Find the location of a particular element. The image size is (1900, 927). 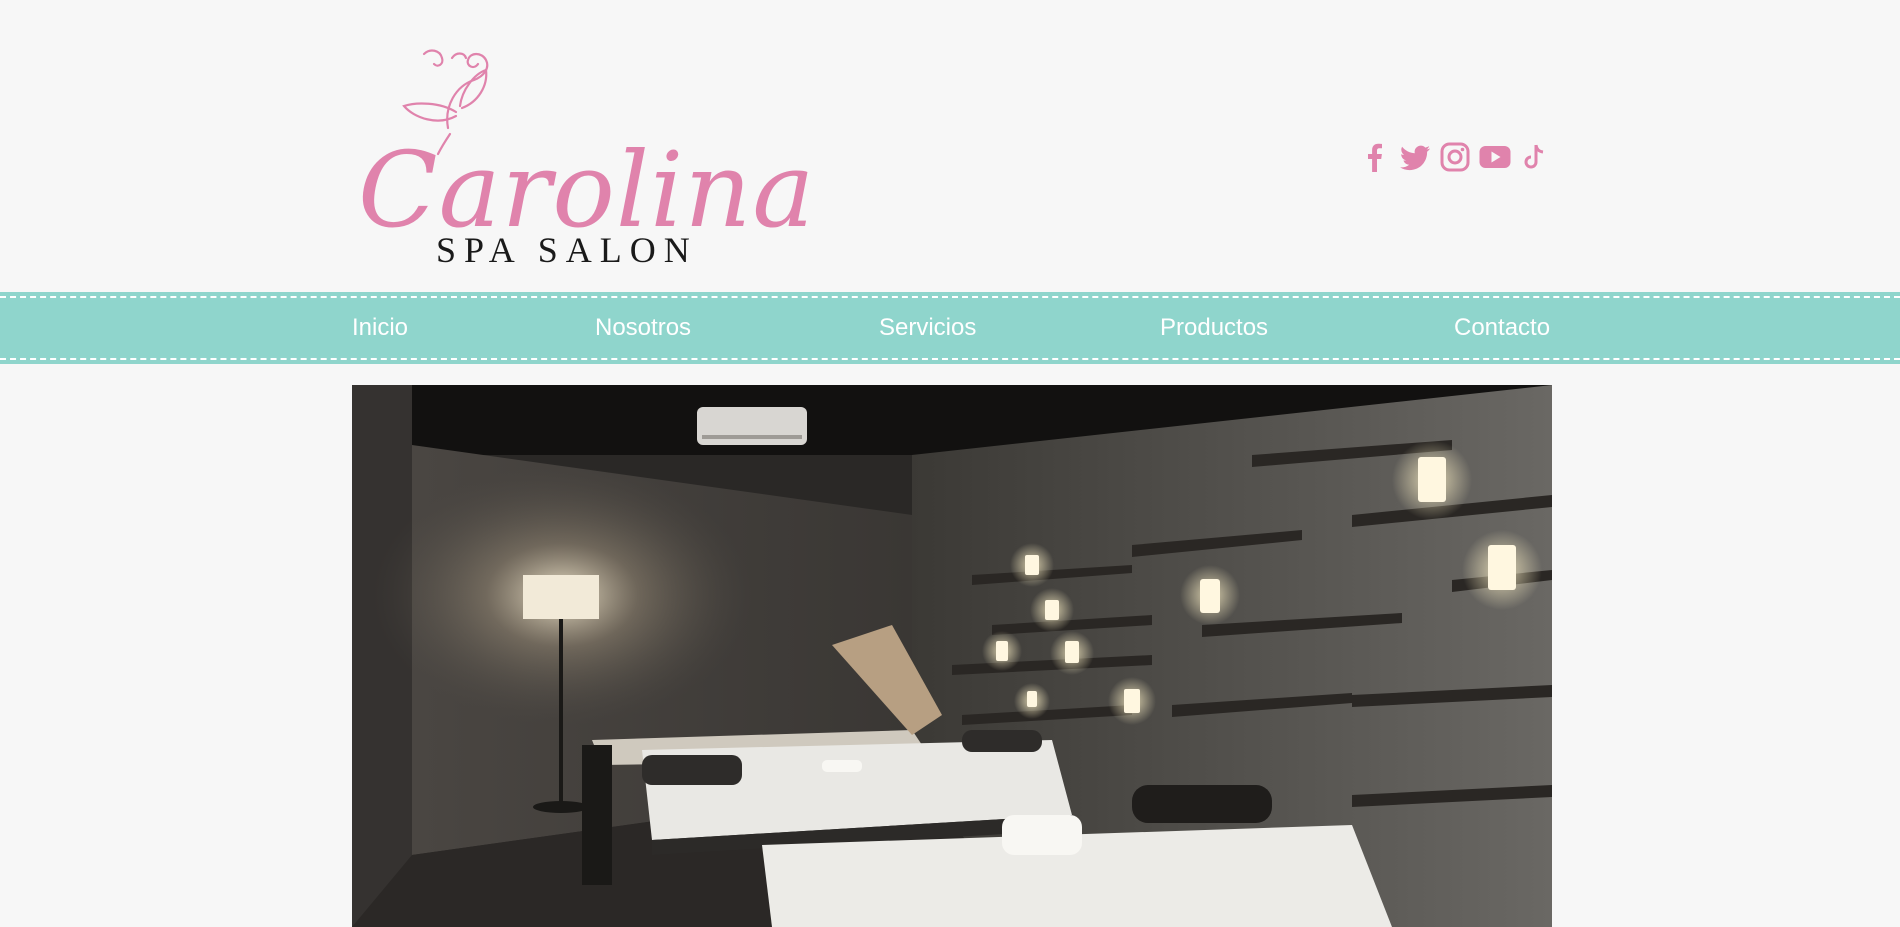

facebook-icon is located at coordinates (1375, 157).